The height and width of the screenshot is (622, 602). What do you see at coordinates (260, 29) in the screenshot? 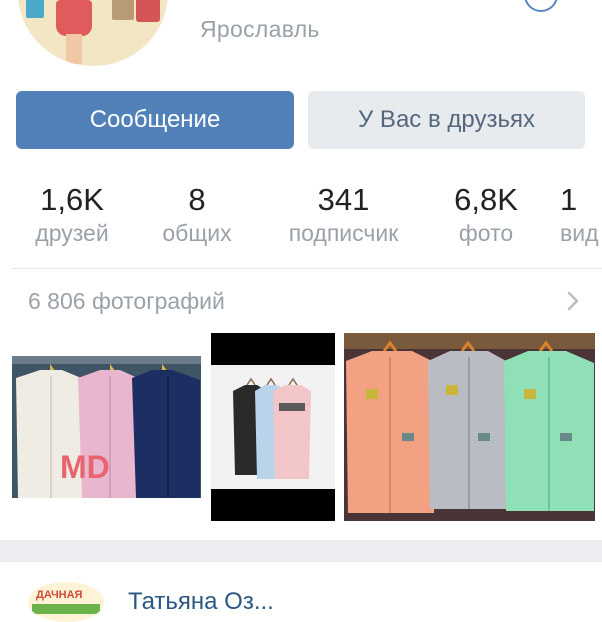
I see `profile-city: Ярославль` at bounding box center [260, 29].